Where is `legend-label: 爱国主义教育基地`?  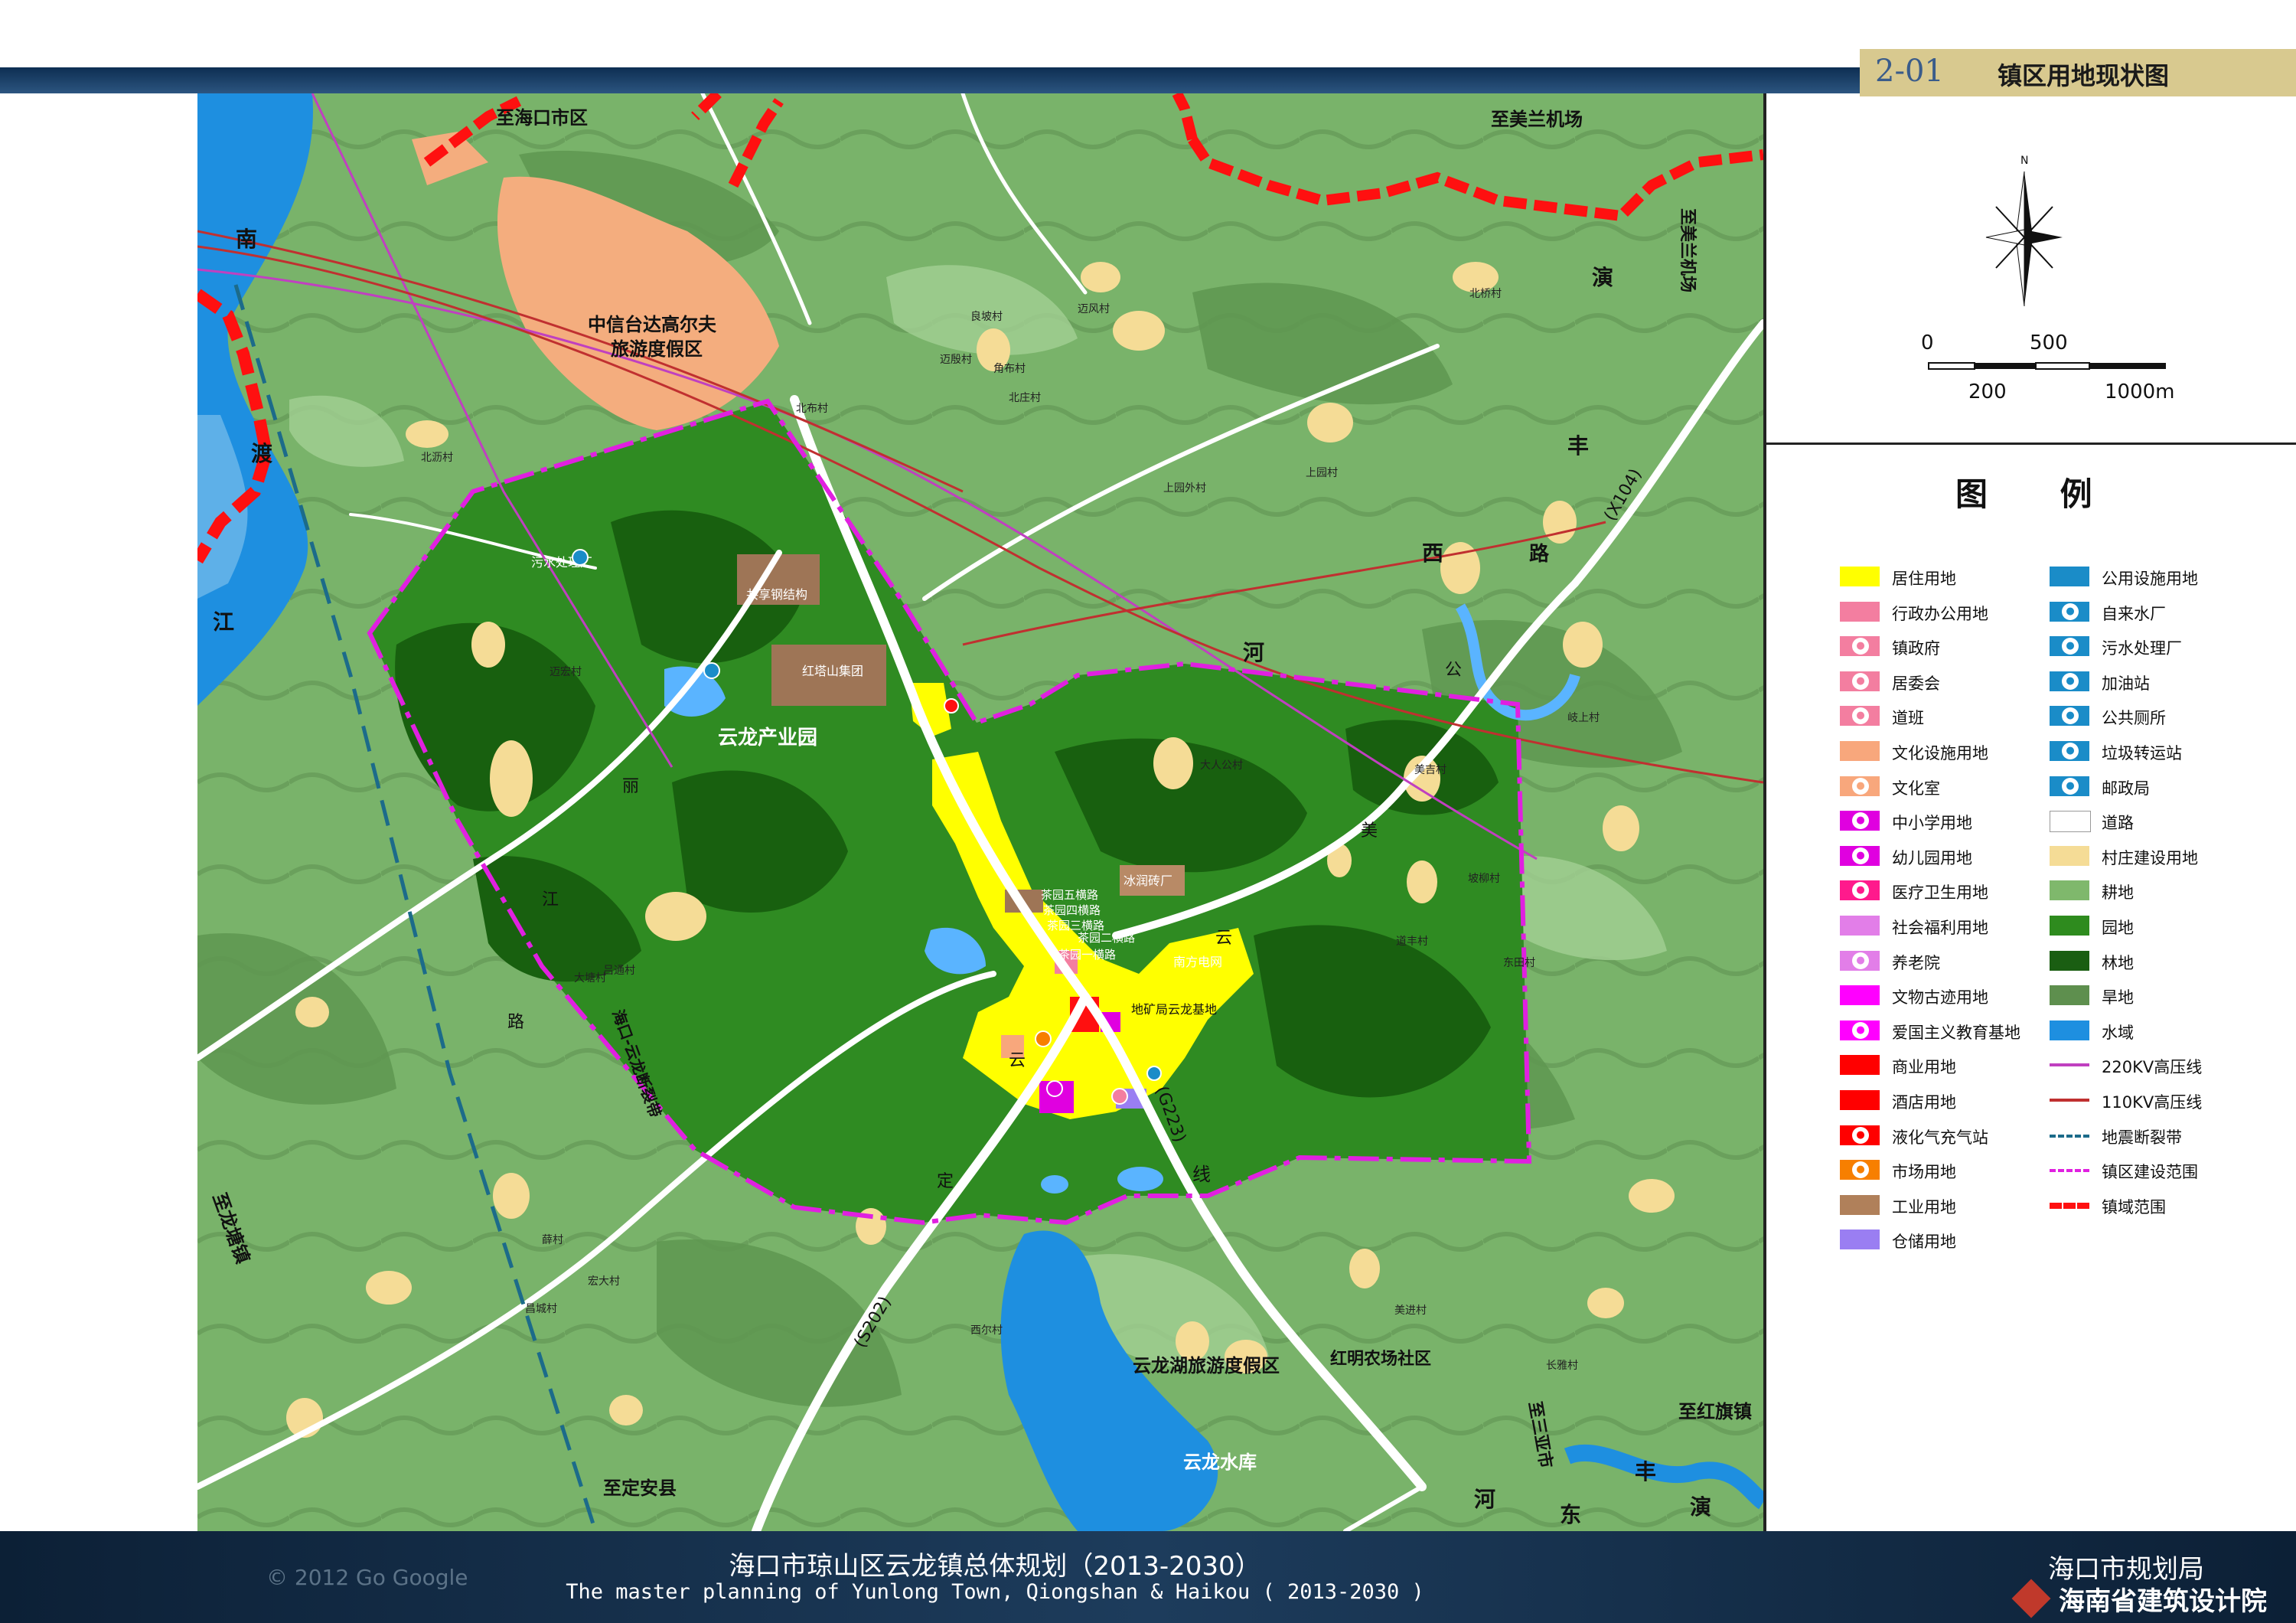
legend-label: 爱国主义教育基地 is located at coordinates (1956, 1032).